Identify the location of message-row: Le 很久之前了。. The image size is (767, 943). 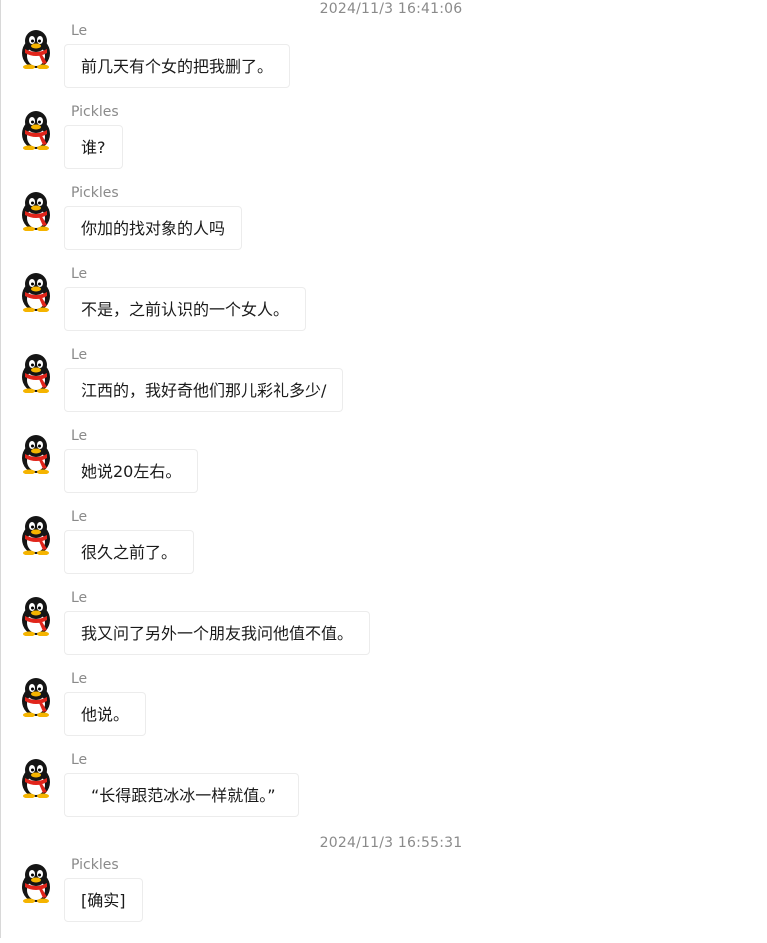
(383, 552).